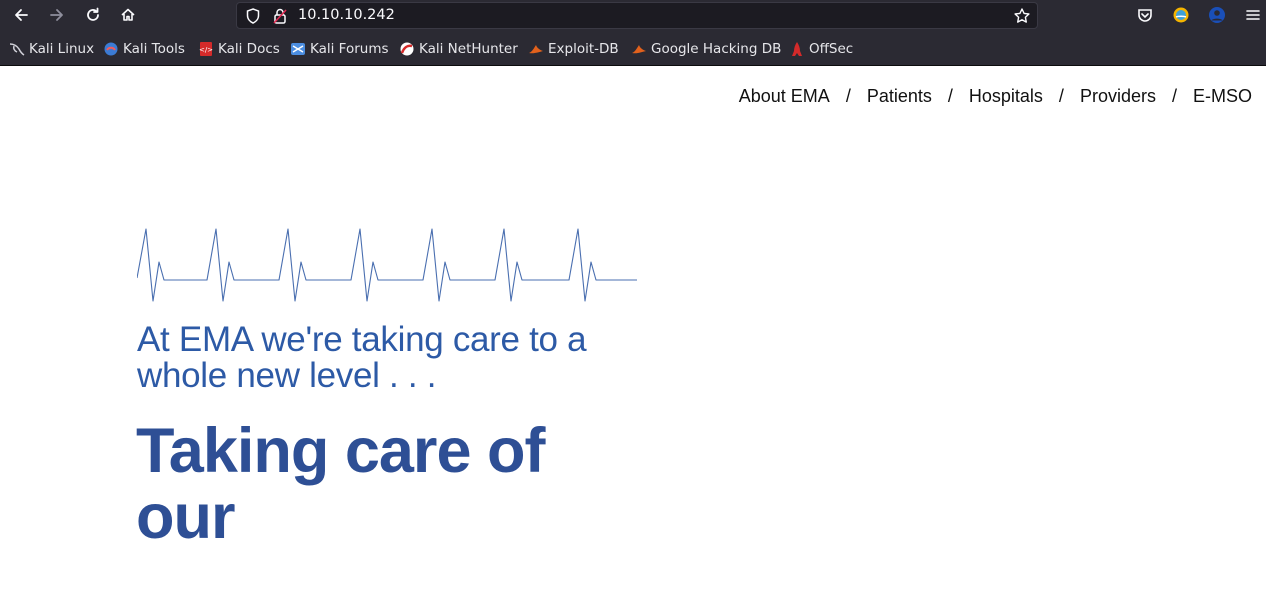 The height and width of the screenshot is (610, 1266). I want to click on offsec-icon, so click(797, 49).